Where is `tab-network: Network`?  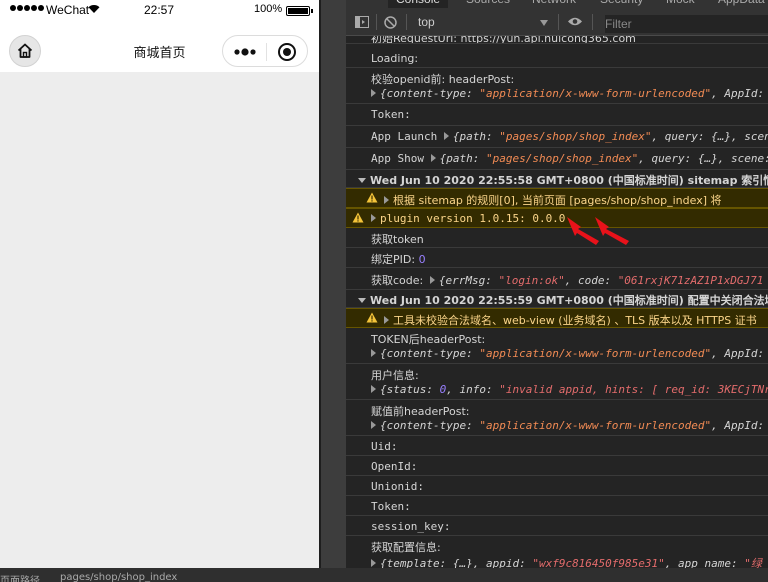 tab-network: Network is located at coordinates (554, 4).